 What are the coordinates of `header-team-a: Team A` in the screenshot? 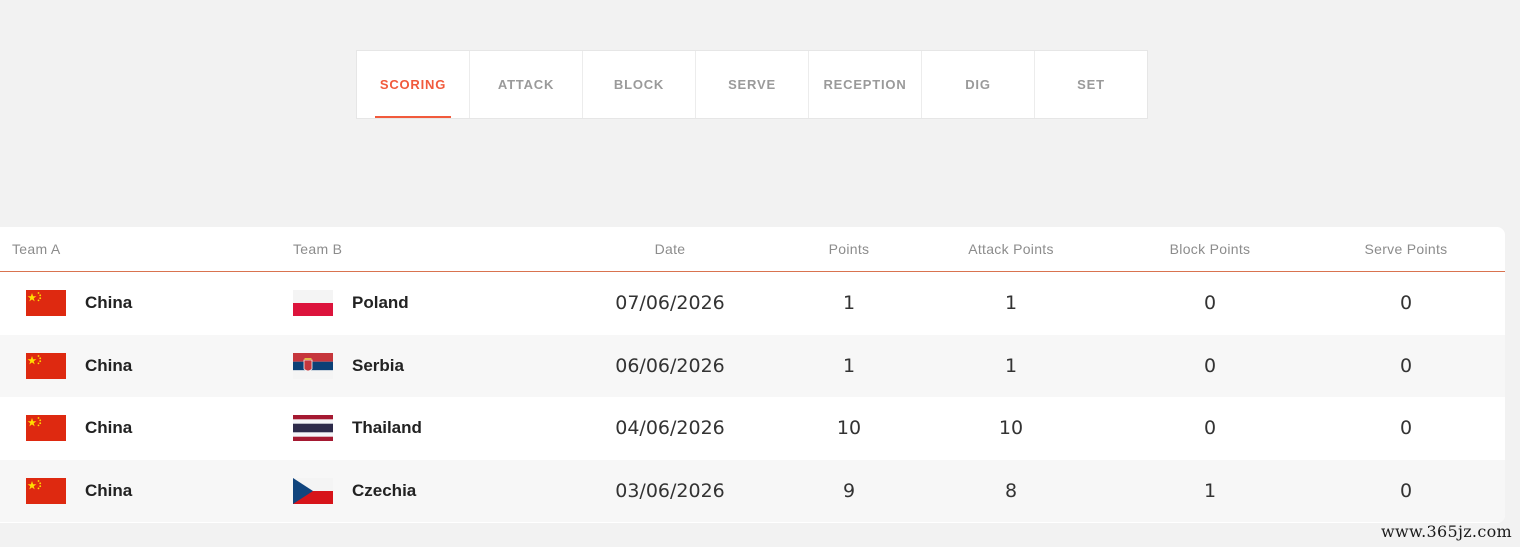 It's located at (36, 249).